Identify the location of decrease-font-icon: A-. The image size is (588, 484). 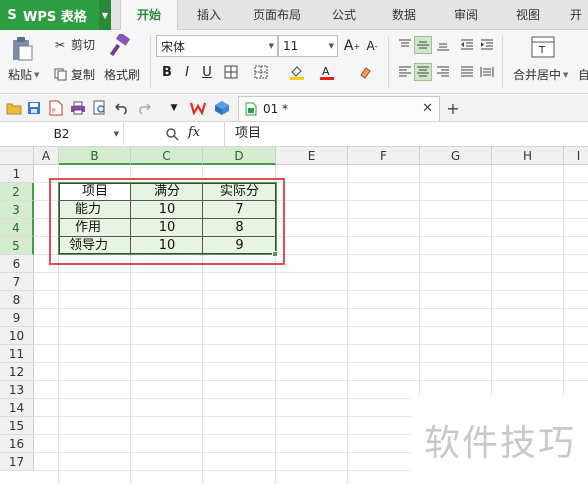
(372, 46).